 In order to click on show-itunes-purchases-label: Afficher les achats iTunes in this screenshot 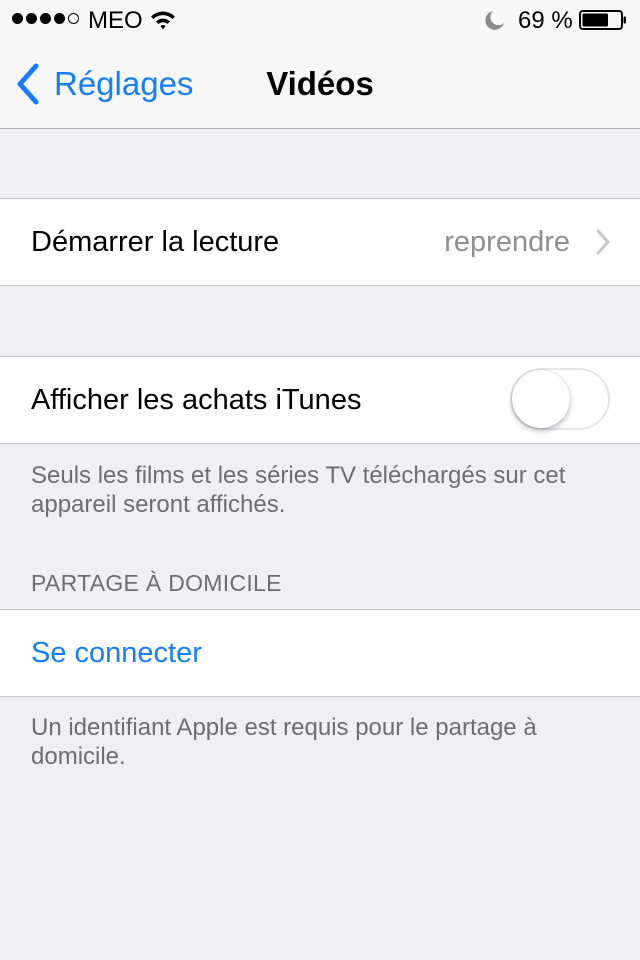, I will do `click(196, 400)`.